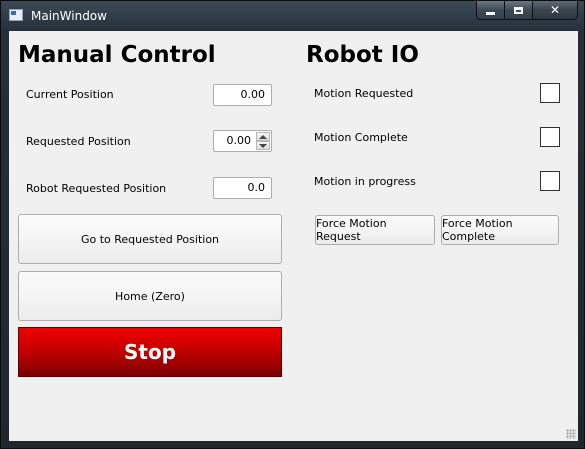 This screenshot has width=585, height=449. I want to click on app-window-icon, so click(16, 15).